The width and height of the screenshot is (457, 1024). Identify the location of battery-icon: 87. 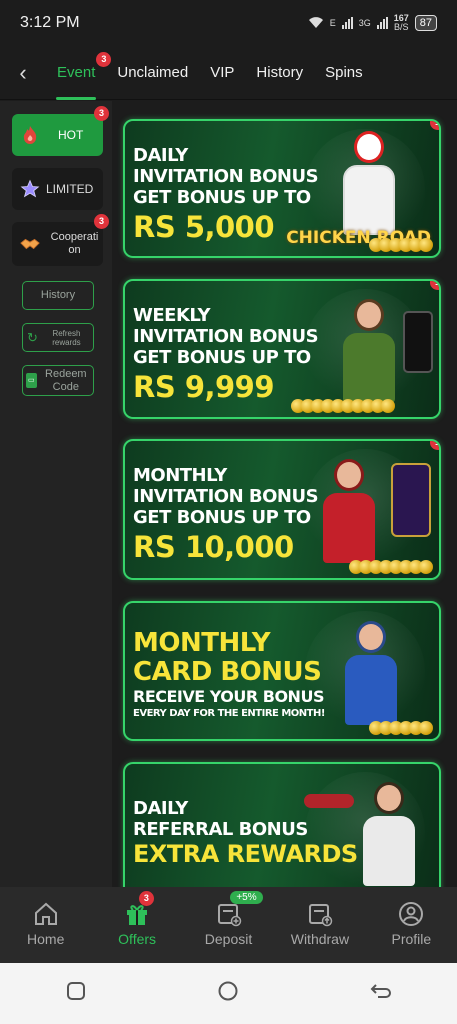
(425, 23).